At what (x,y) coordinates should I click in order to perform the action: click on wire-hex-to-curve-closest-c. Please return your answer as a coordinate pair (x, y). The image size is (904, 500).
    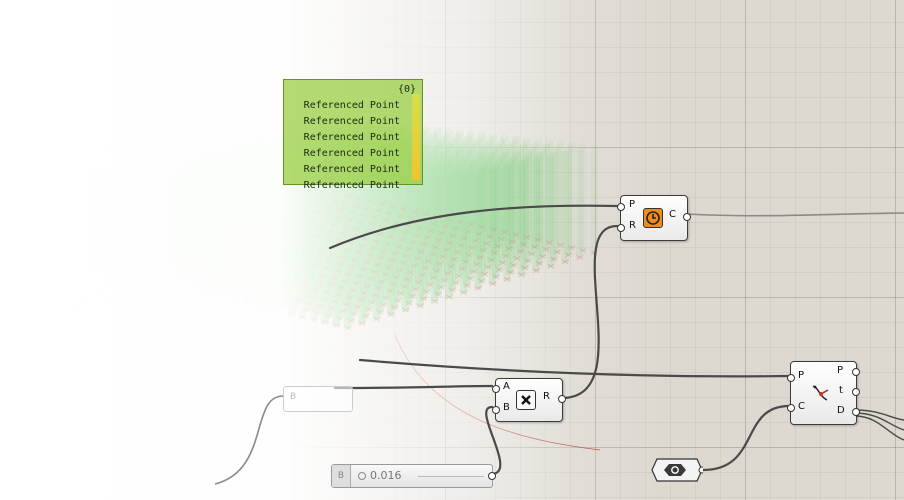
    Looking at the image, I should click on (746, 438).